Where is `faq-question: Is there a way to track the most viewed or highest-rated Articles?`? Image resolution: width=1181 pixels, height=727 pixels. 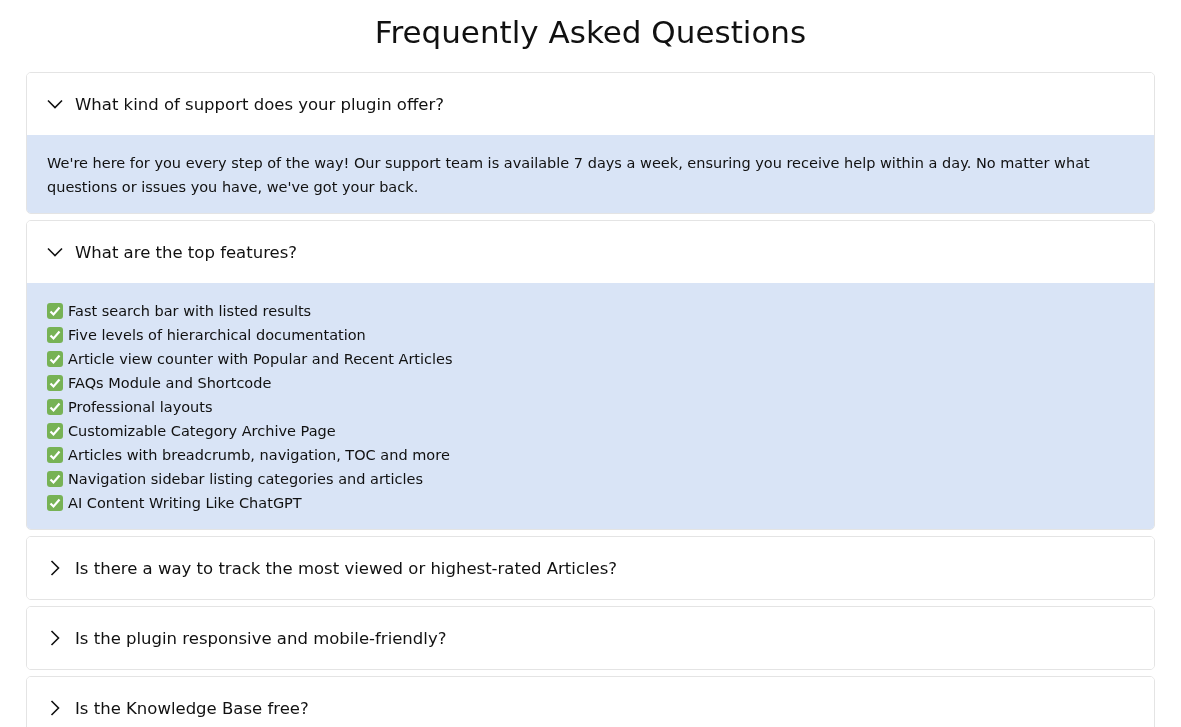
faq-question: Is there a way to track the most viewed or highest-rated Articles? is located at coordinates (590, 568).